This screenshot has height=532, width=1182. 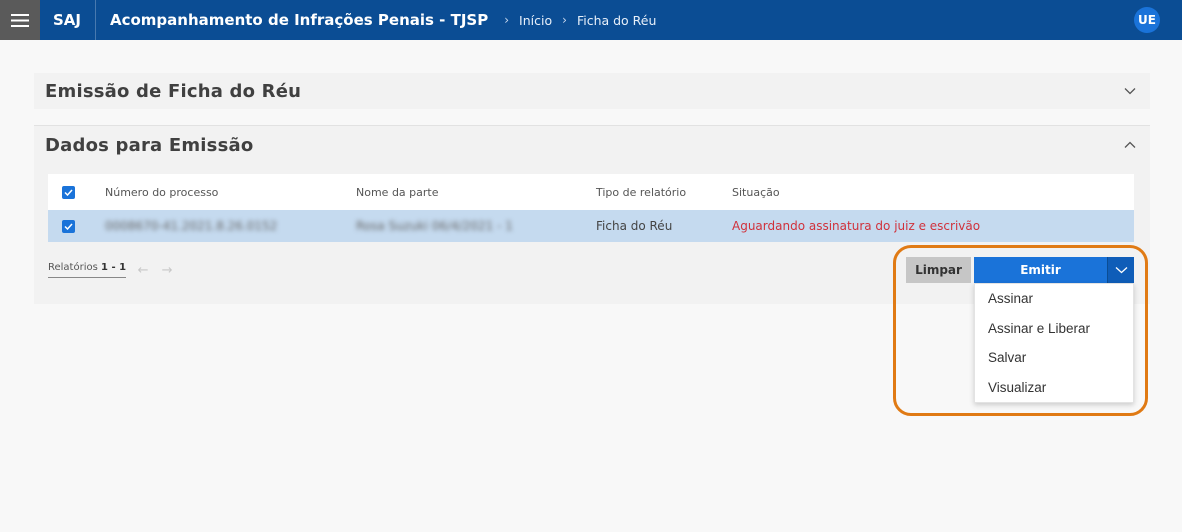 What do you see at coordinates (434, 226) in the screenshot?
I see `cell-nome-parte: Rosa Suzuki 06/4/2021 - 1` at bounding box center [434, 226].